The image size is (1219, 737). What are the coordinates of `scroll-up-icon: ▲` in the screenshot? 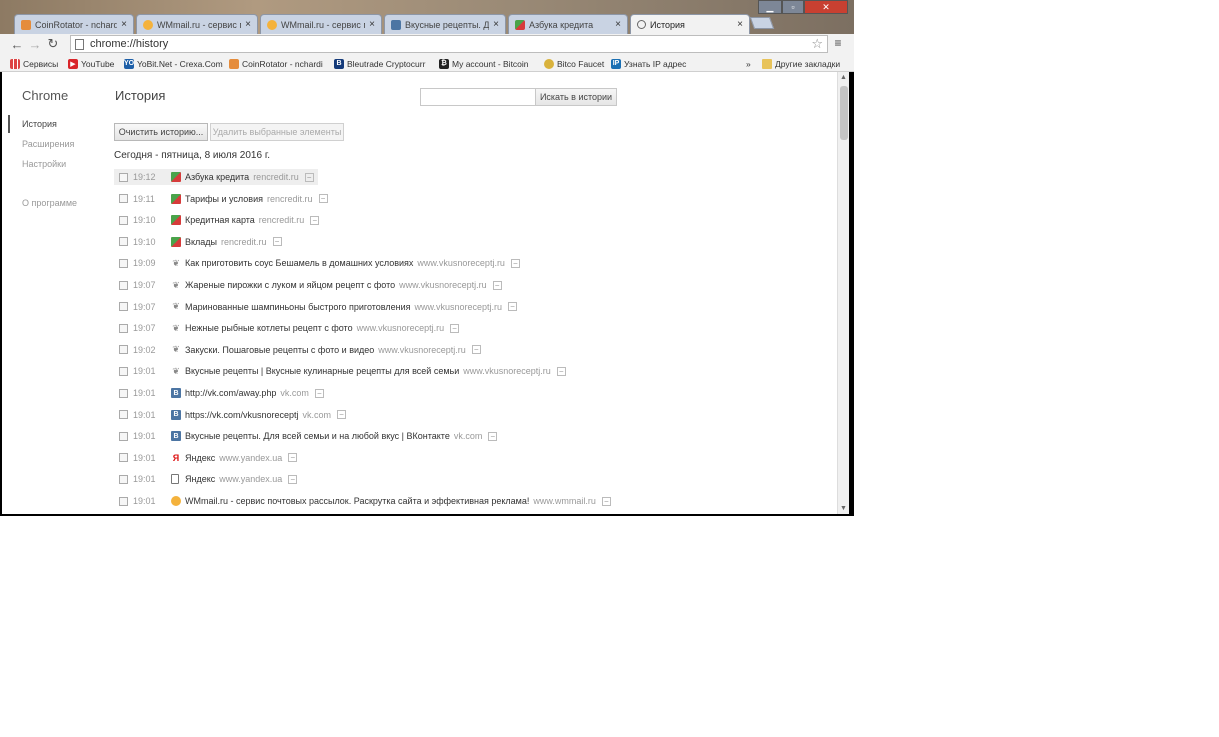 It's located at (843, 77).